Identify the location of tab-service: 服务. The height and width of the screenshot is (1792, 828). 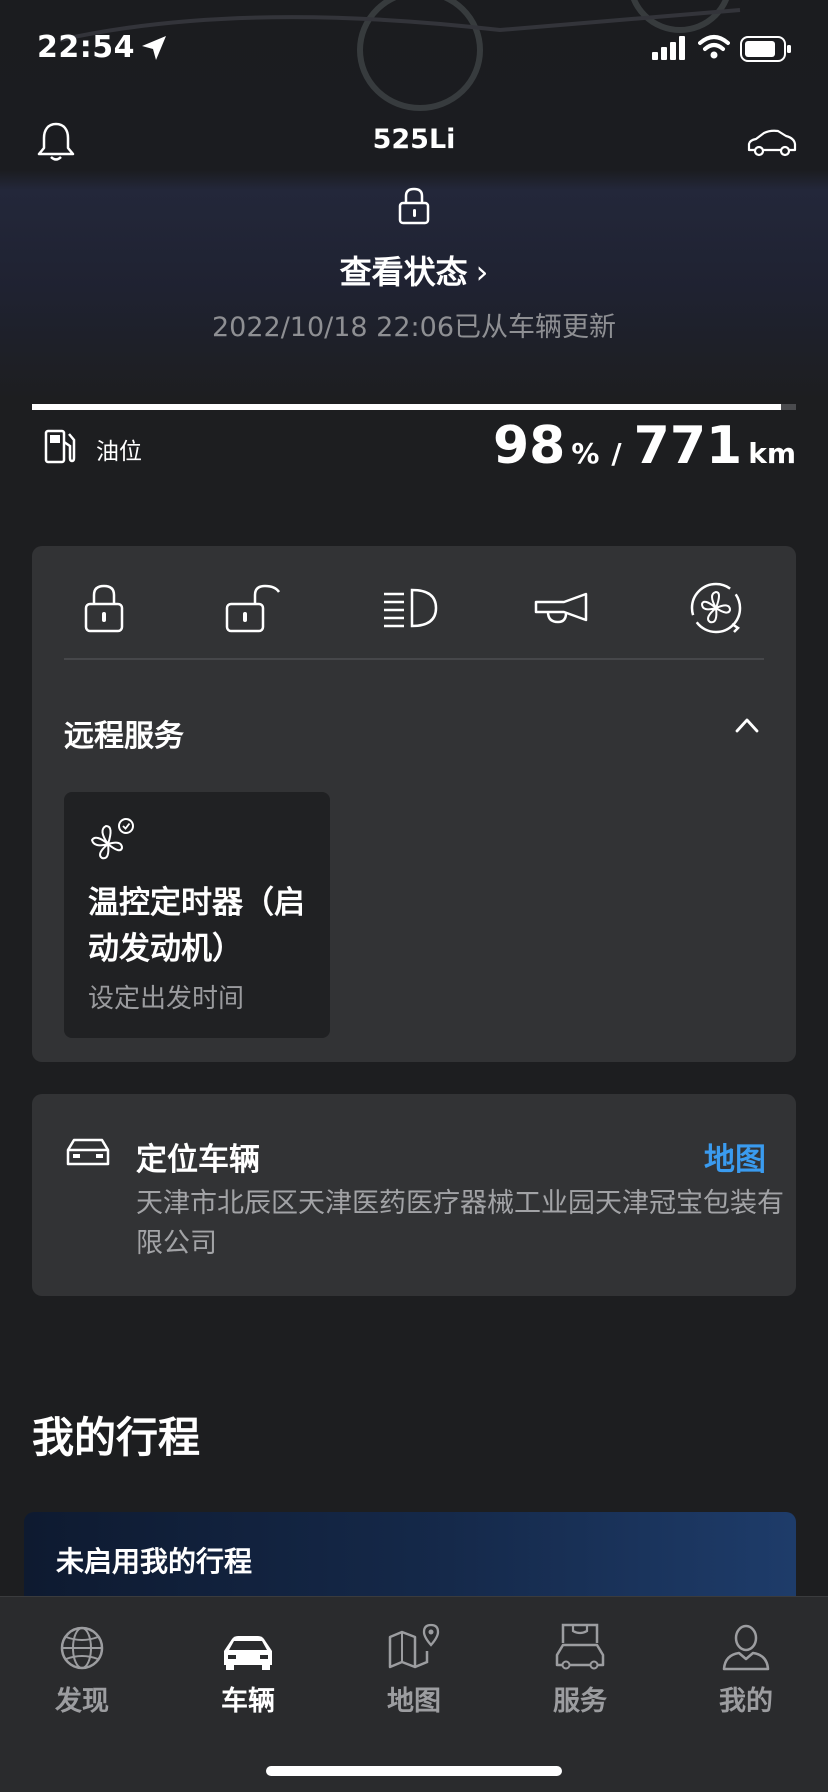
(580, 1668).